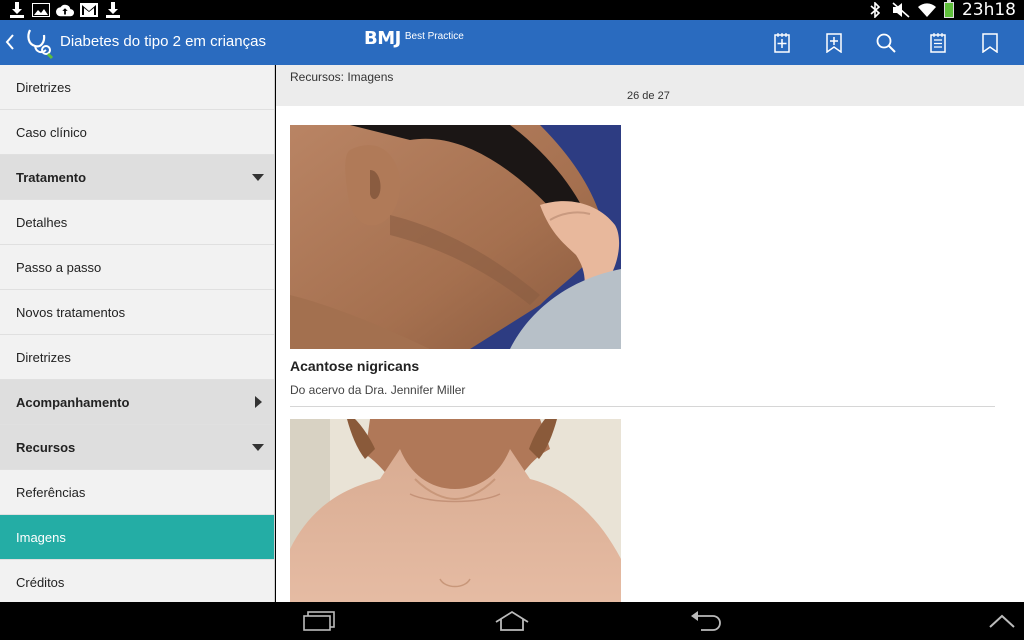  What do you see at coordinates (71, 312) in the screenshot?
I see `sidebar-item-label: Novos tratamentos` at bounding box center [71, 312].